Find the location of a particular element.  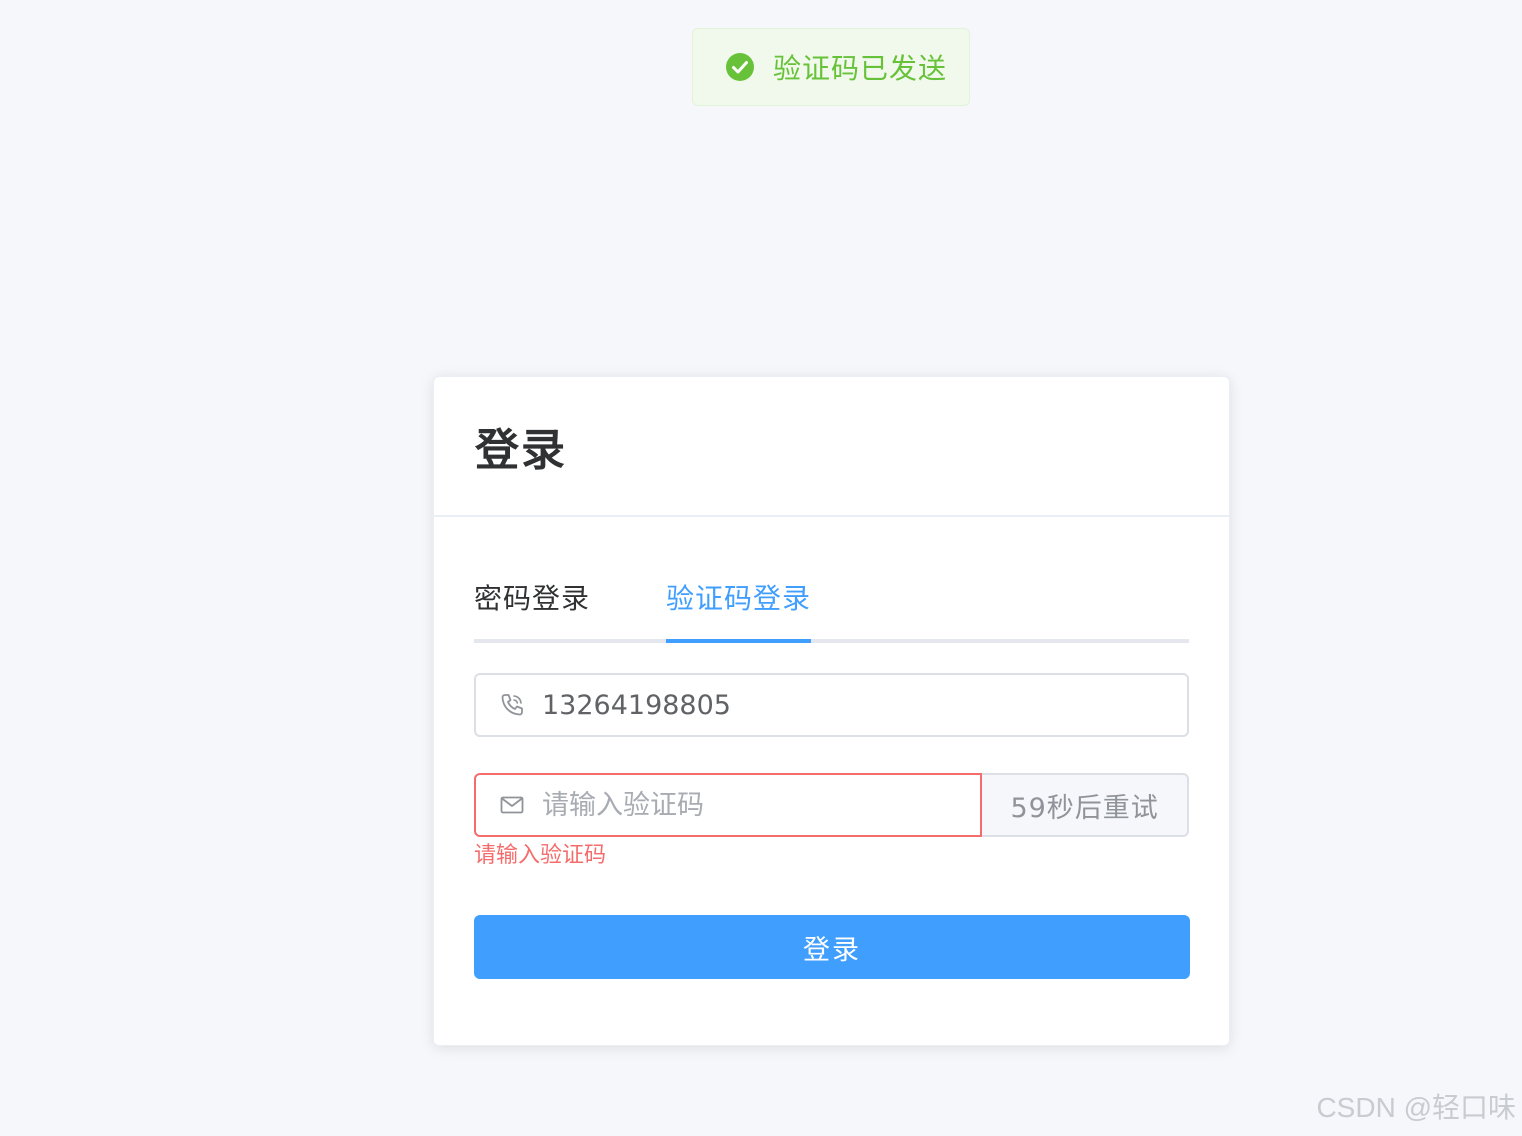

login-button: 登录 is located at coordinates (832, 947).